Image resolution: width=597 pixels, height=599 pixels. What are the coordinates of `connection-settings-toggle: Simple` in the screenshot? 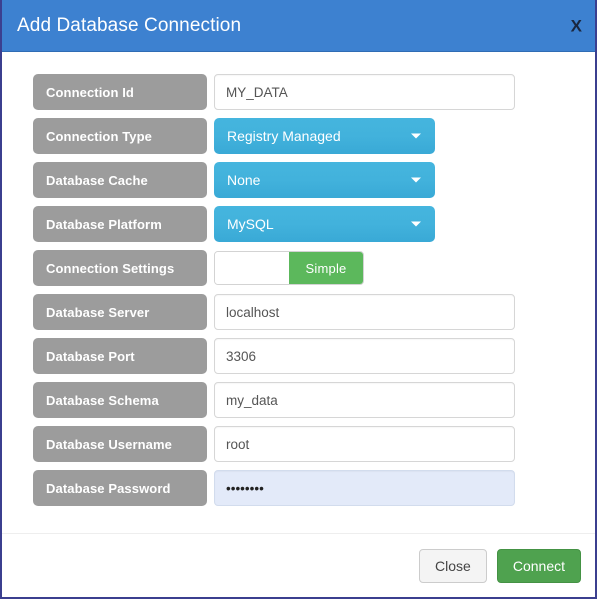 It's located at (289, 268).